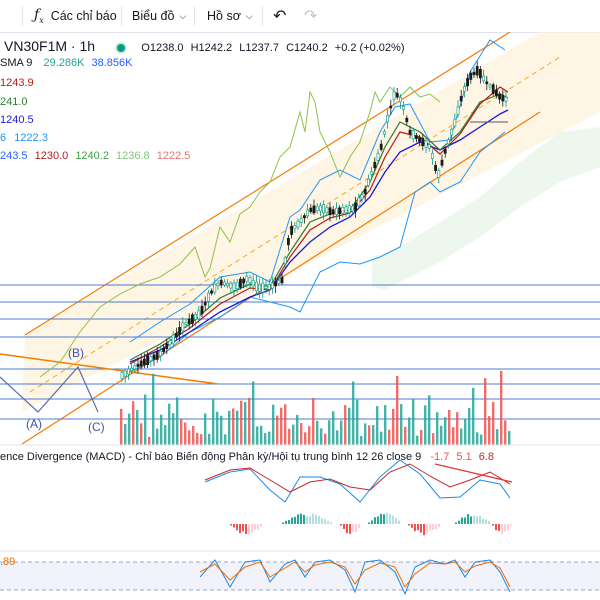 The image size is (600, 600). I want to click on undo-button: ↶, so click(279, 16).